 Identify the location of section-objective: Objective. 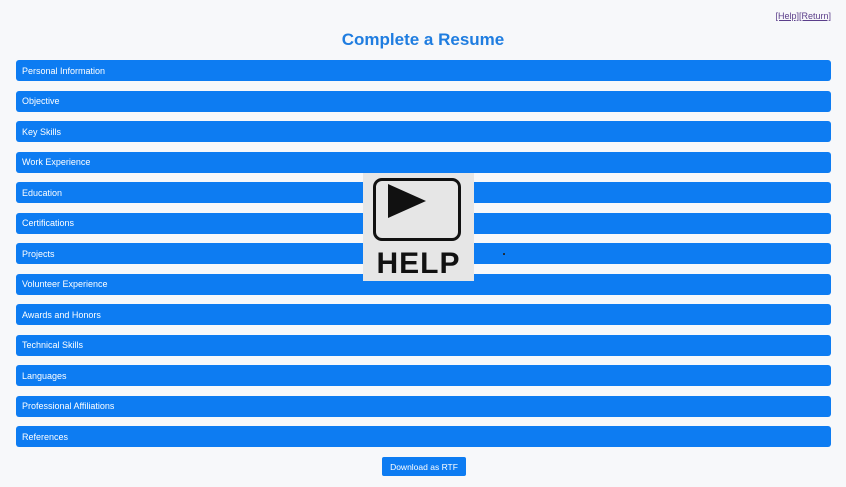
(423, 101).